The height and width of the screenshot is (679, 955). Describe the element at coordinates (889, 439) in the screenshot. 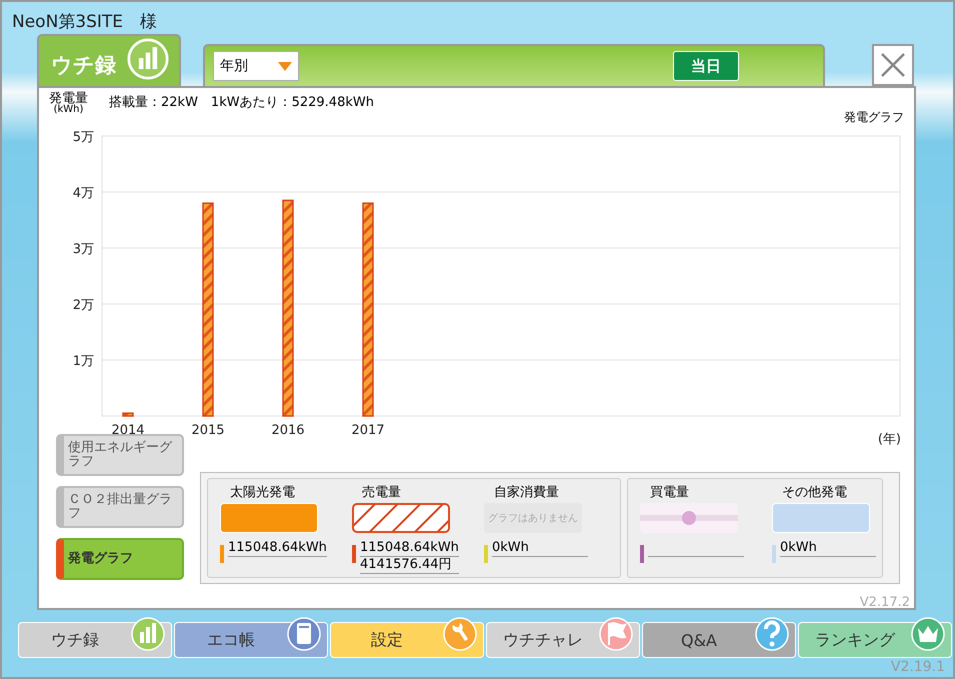

I see `x-axis-unit: (年)` at that location.